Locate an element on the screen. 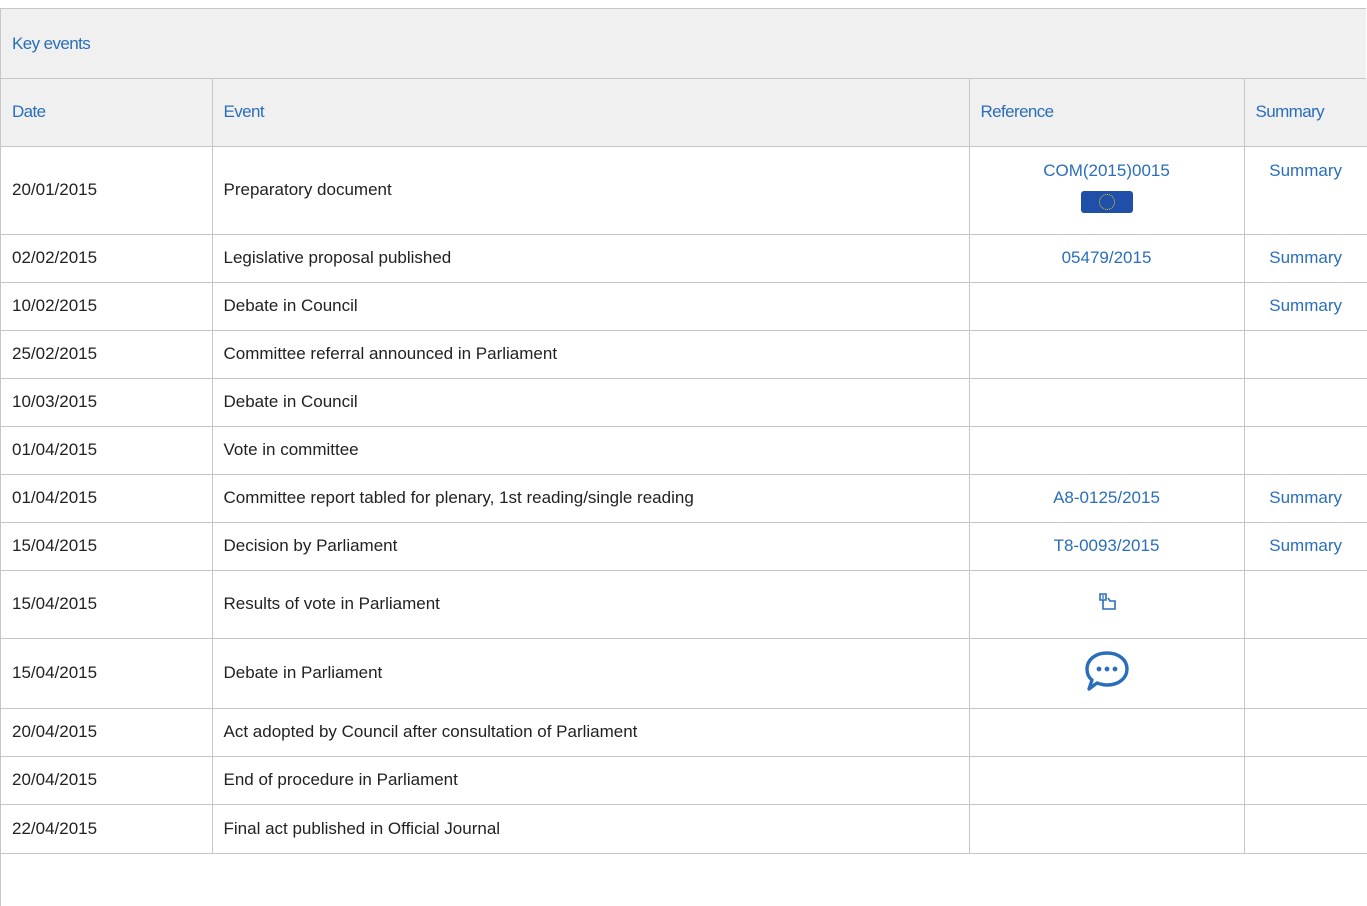  debate-speech-bubble-icon is located at coordinates (1107, 671).